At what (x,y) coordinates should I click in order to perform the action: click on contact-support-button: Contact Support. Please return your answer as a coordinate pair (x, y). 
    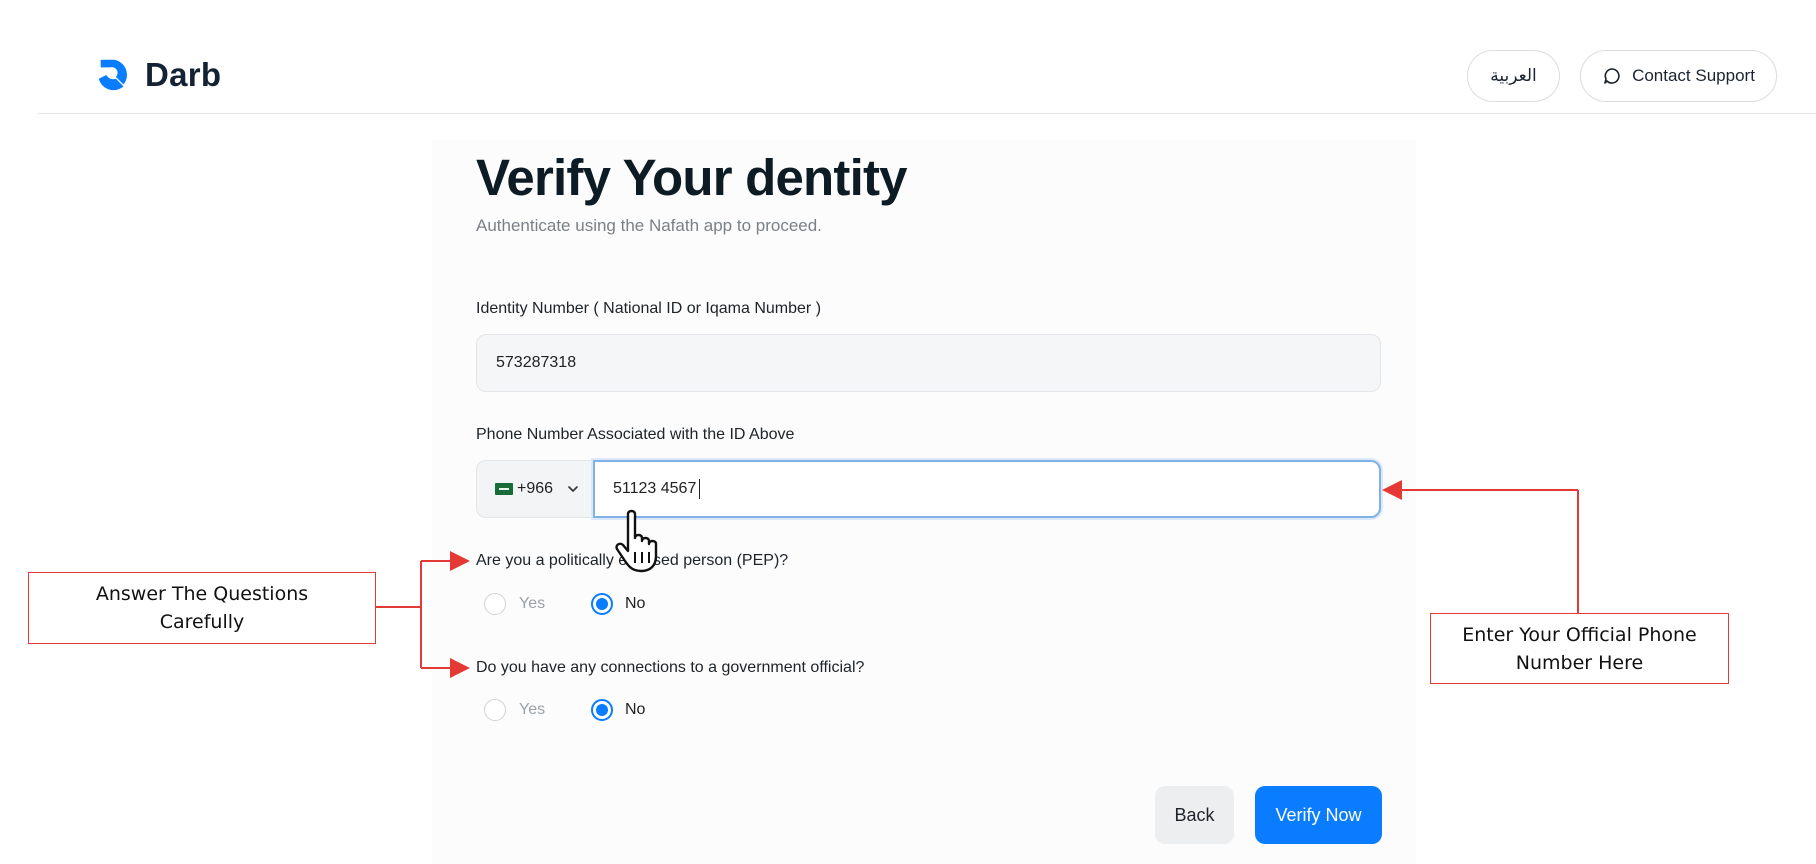
    Looking at the image, I should click on (1678, 76).